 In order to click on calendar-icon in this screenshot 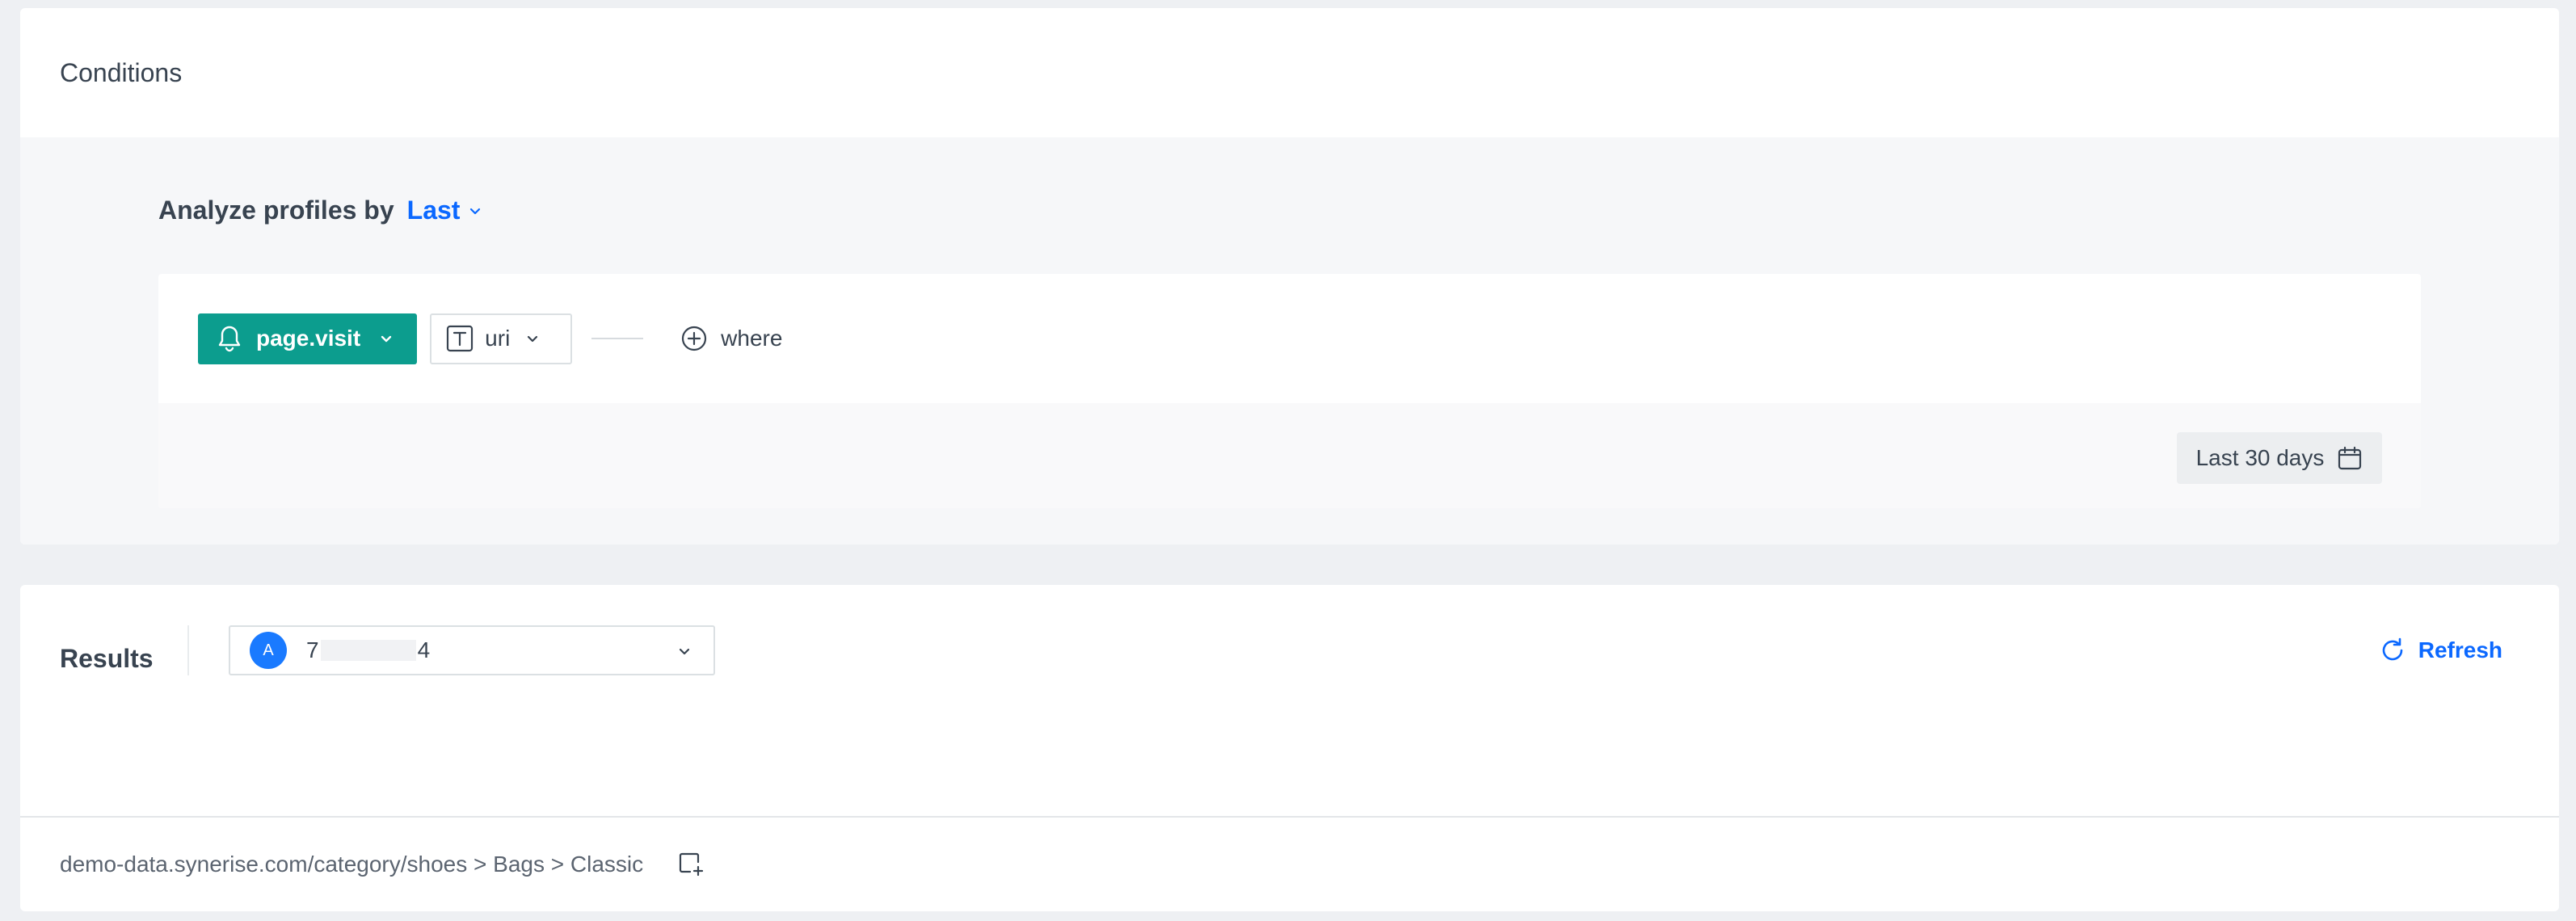, I will do `click(2350, 458)`.